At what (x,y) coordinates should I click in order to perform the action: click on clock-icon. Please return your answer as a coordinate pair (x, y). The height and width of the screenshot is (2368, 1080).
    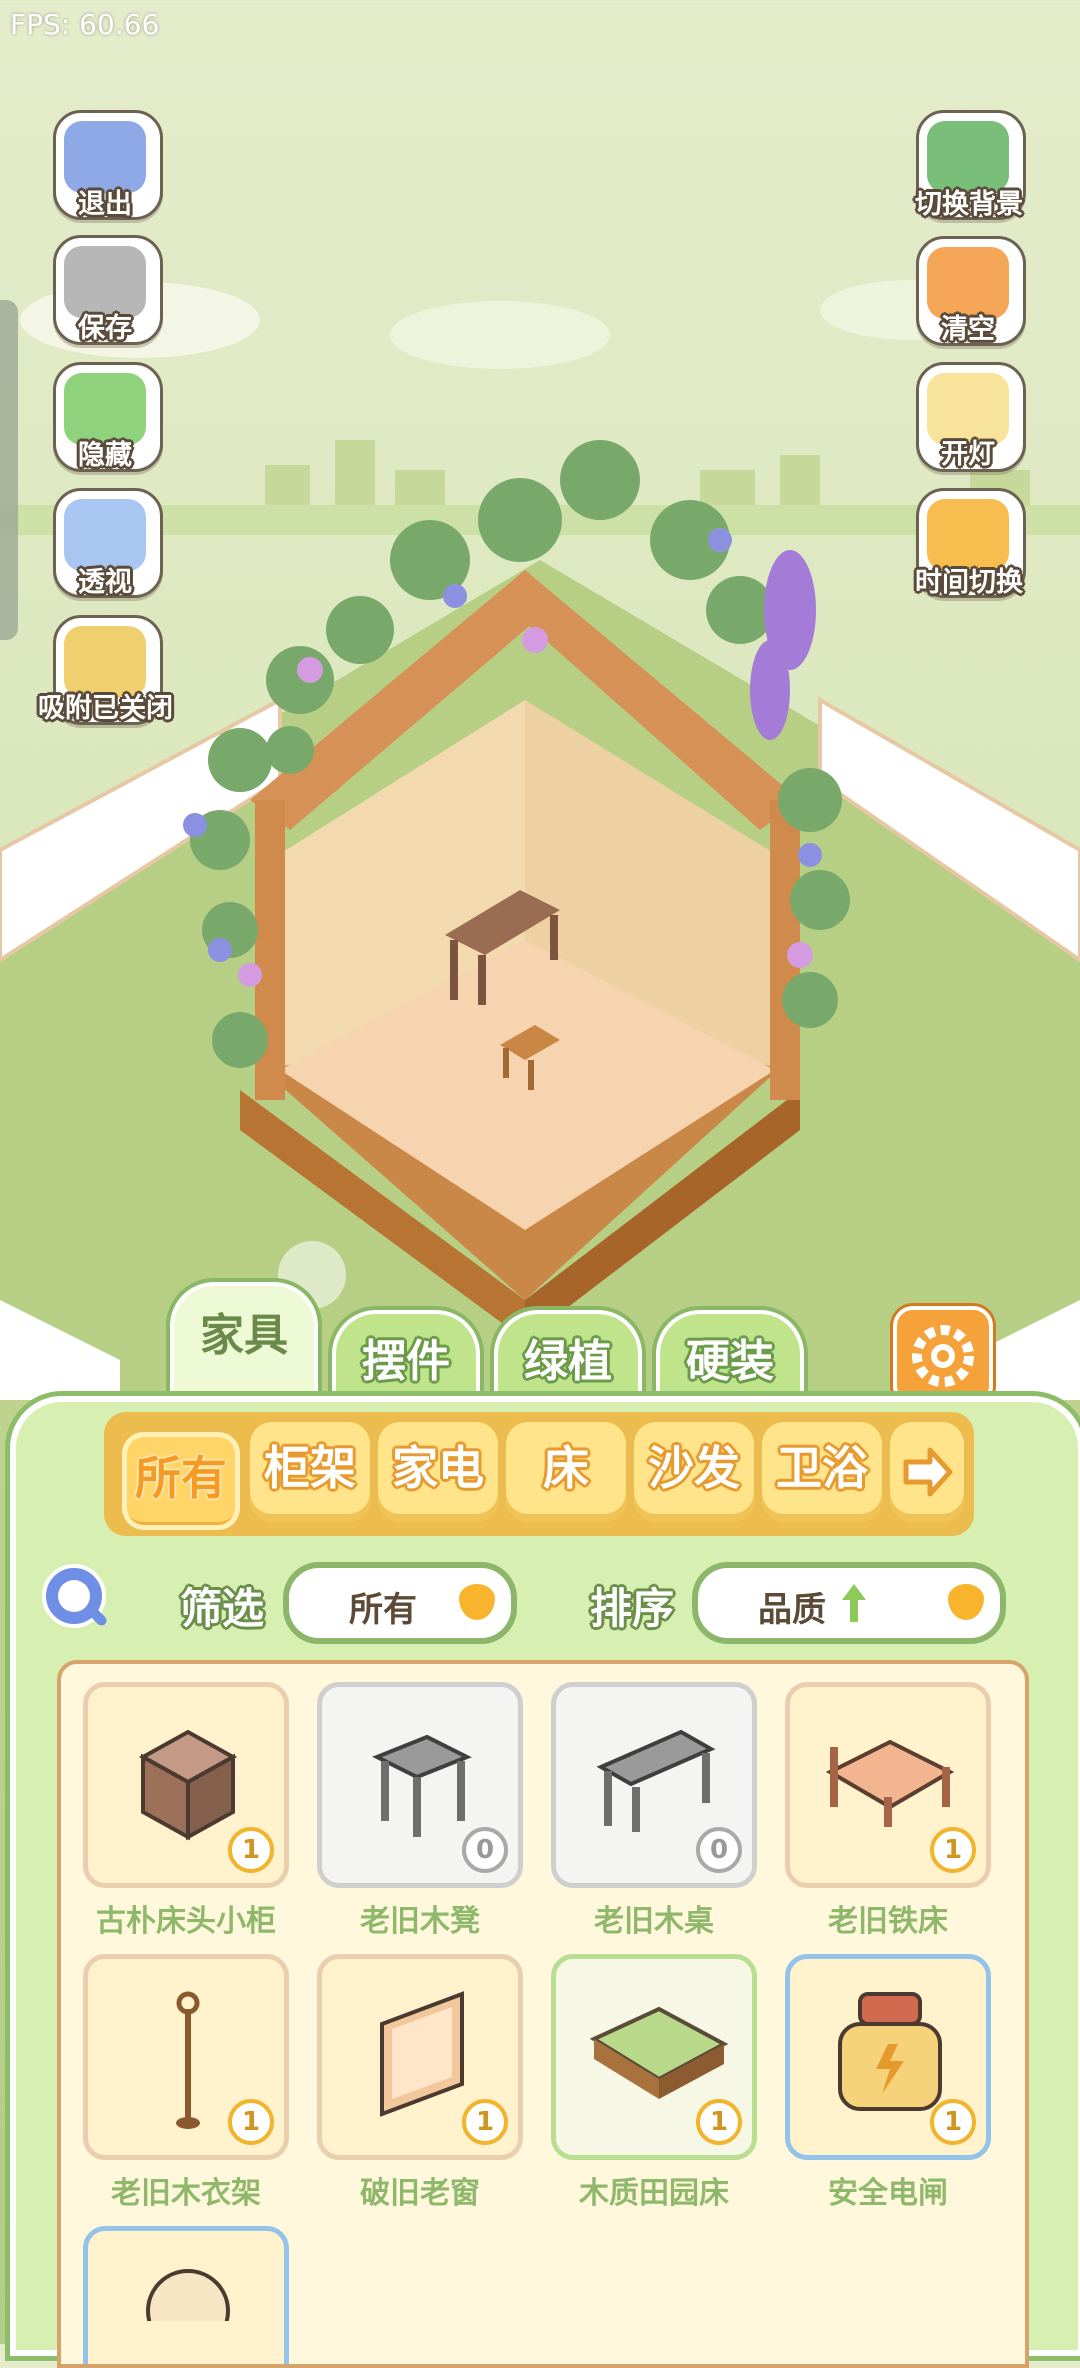
    Looking at the image, I should click on (188, 2295).